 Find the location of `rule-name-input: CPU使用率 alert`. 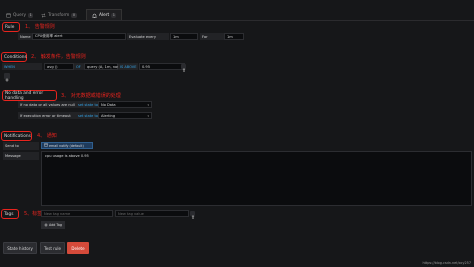

rule-name-input: CPU使用率 alert is located at coordinates (79, 36).